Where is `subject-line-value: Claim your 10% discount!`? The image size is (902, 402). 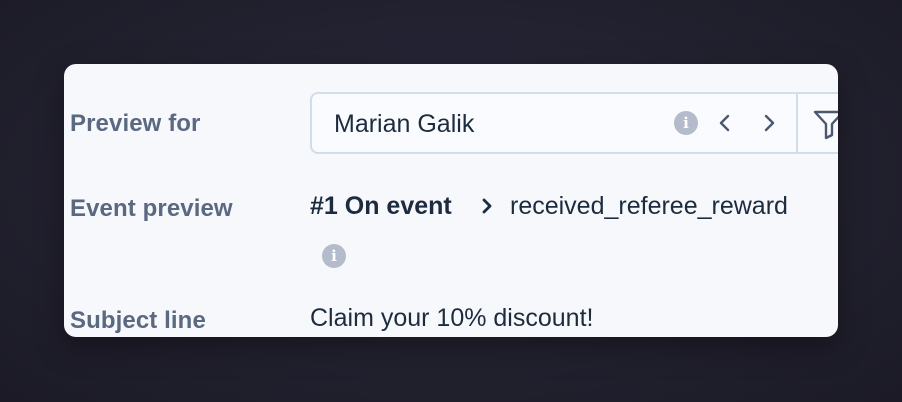
subject-line-value: Claim your 10% discount! is located at coordinates (452, 318).